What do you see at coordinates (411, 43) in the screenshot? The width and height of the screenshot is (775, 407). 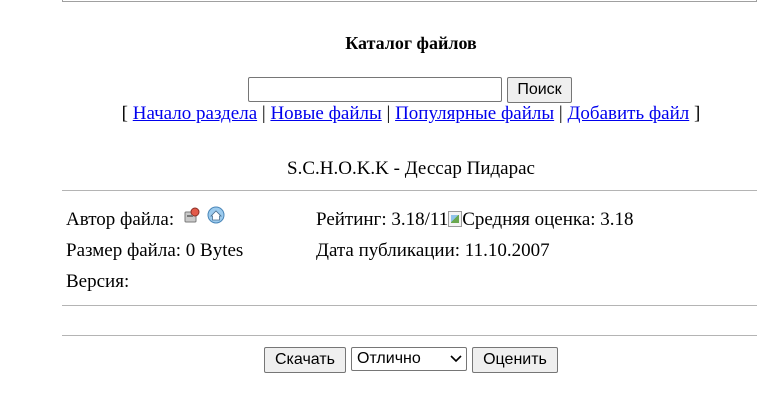 I see `page-title: Каталог файлов` at bounding box center [411, 43].